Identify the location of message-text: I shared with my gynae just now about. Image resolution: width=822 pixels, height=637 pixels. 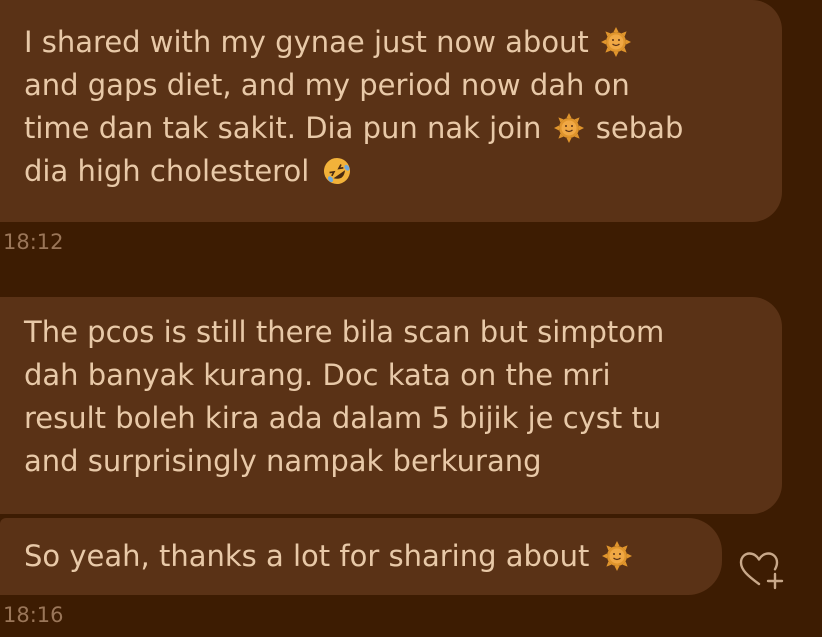
(311, 42).